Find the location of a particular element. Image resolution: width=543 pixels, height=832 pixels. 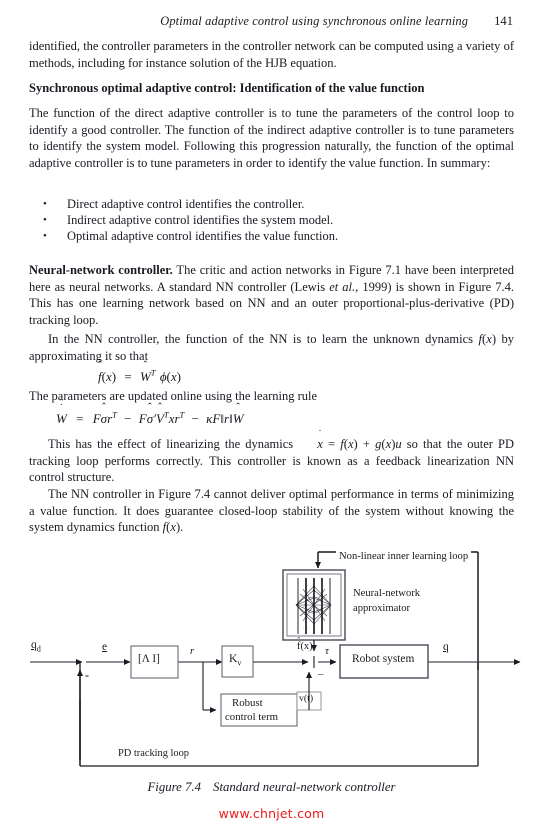

figure-label-nn-approximator-line1: Neural-network is located at coordinates (387, 593).